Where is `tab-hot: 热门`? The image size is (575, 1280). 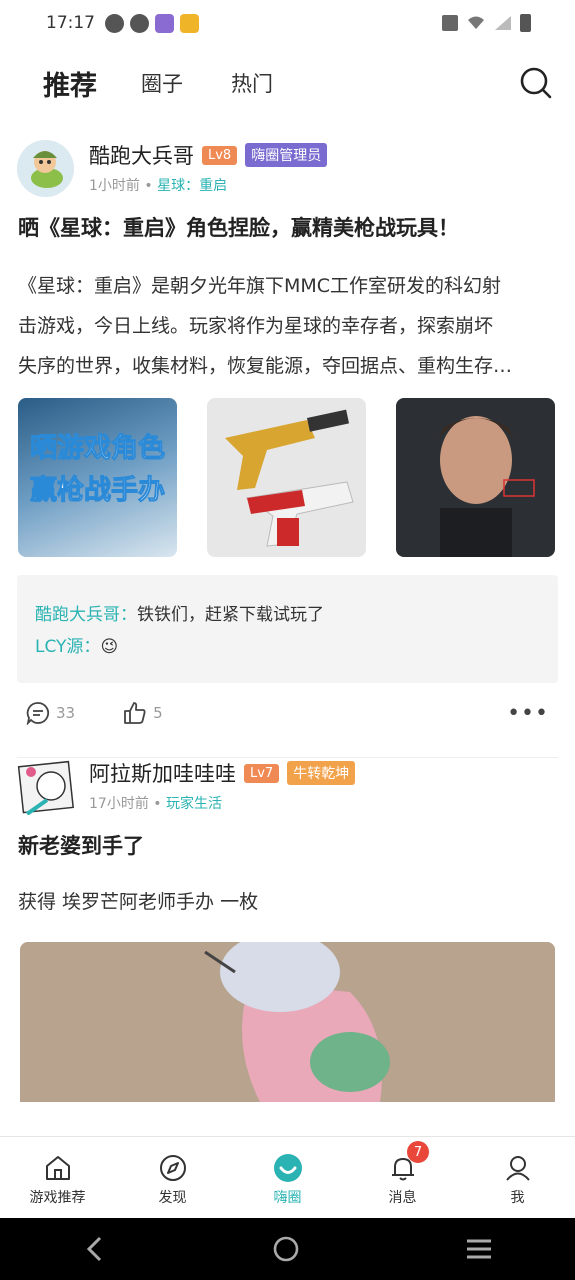 tab-hot: 热门 is located at coordinates (252, 83).